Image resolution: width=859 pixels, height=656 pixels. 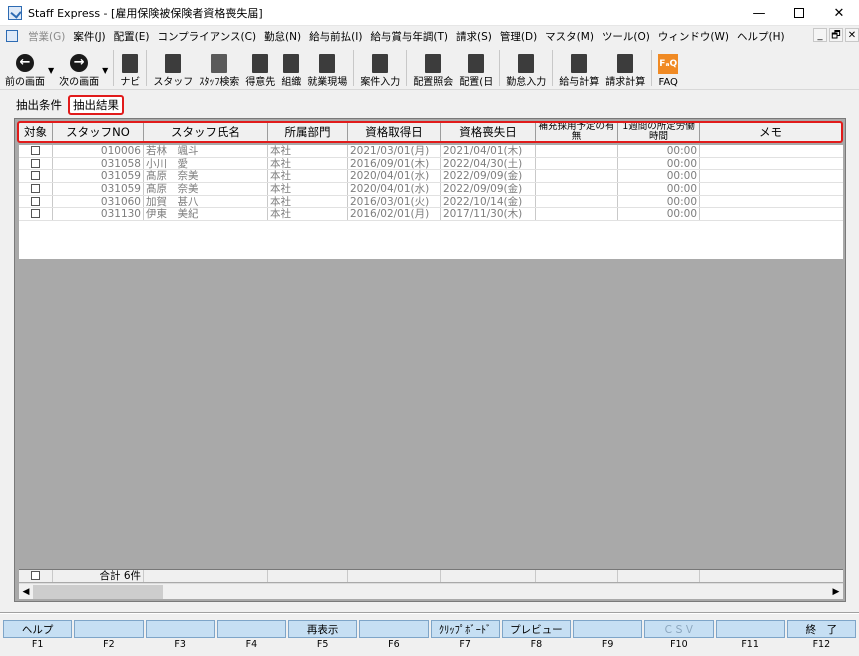 I want to click on grid-footer: 合計 6件, so click(x=431, y=575).